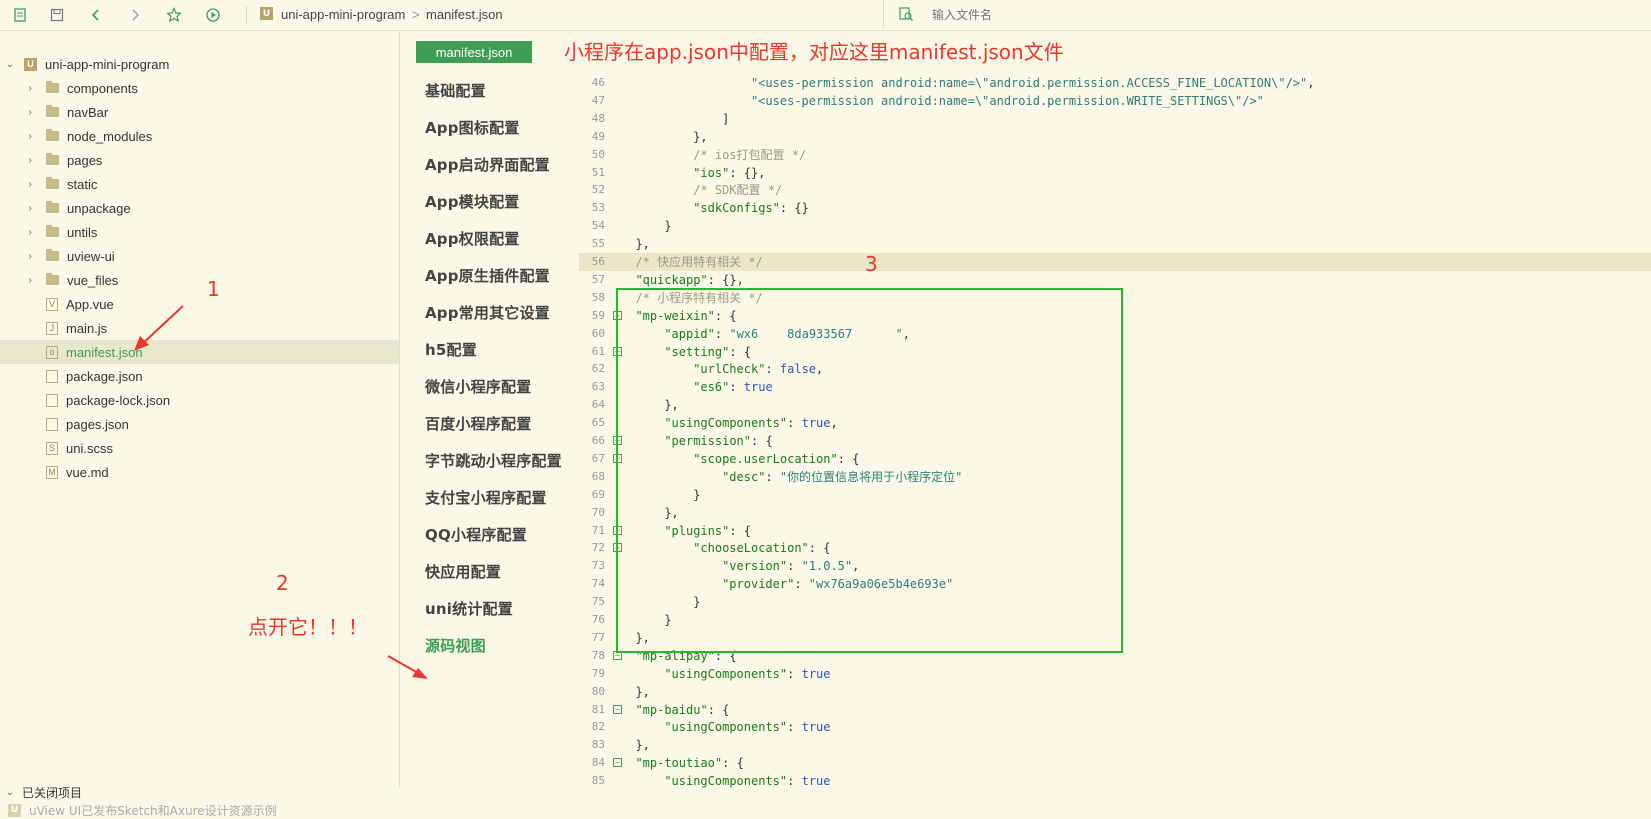 The width and height of the screenshot is (1651, 819). Describe the element at coordinates (478, 386) in the screenshot. I see `config-menu-item: 微信小程序配置` at that location.